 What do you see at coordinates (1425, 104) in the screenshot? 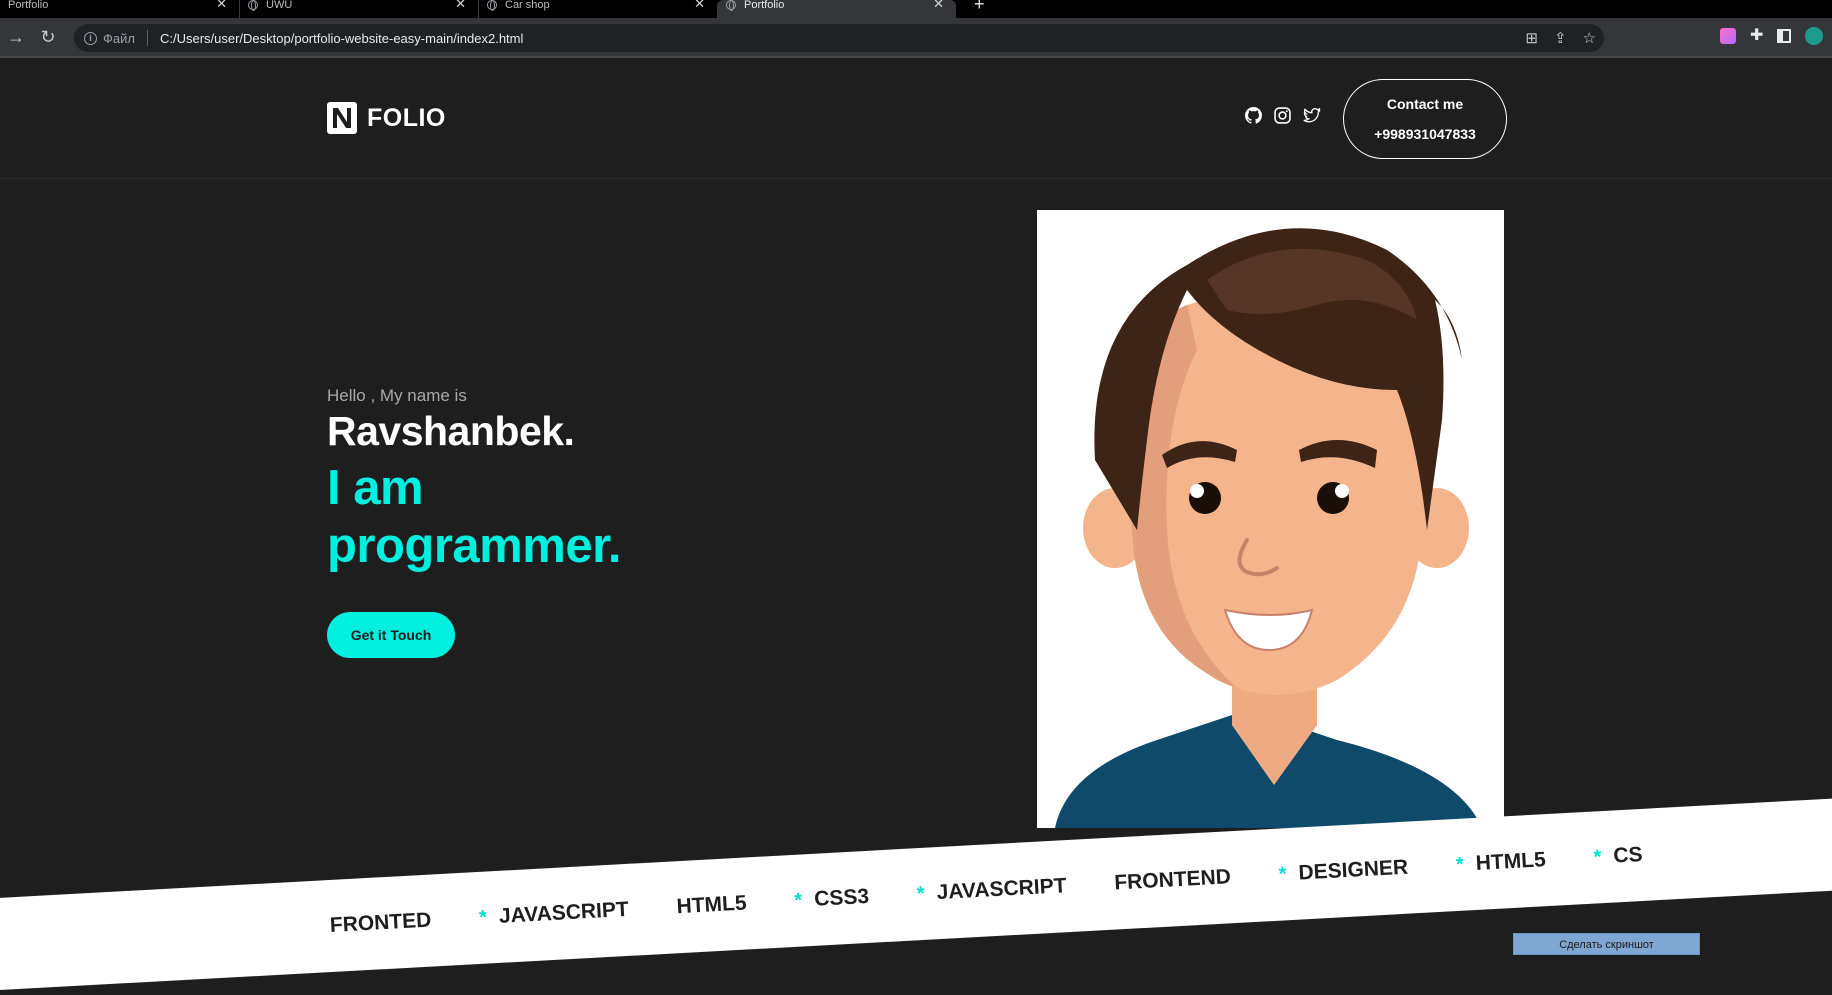
I see `contact-label: Contact me` at bounding box center [1425, 104].